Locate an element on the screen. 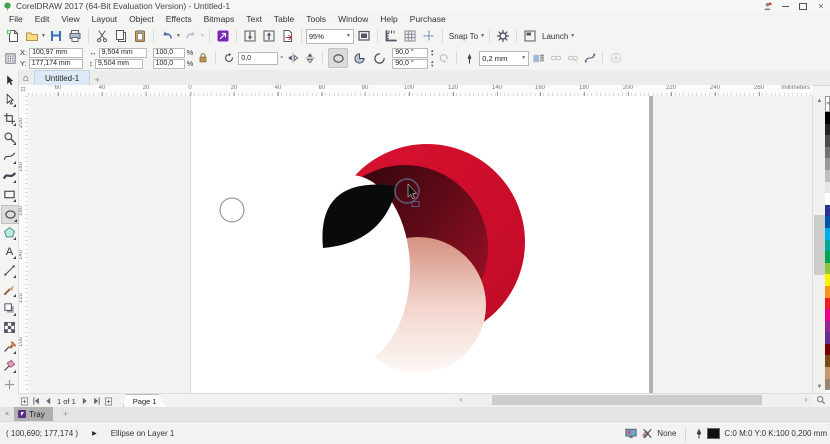 Image resolution: width=830 pixels, height=444 pixels. snap-to-button: Snap To is located at coordinates (463, 36).